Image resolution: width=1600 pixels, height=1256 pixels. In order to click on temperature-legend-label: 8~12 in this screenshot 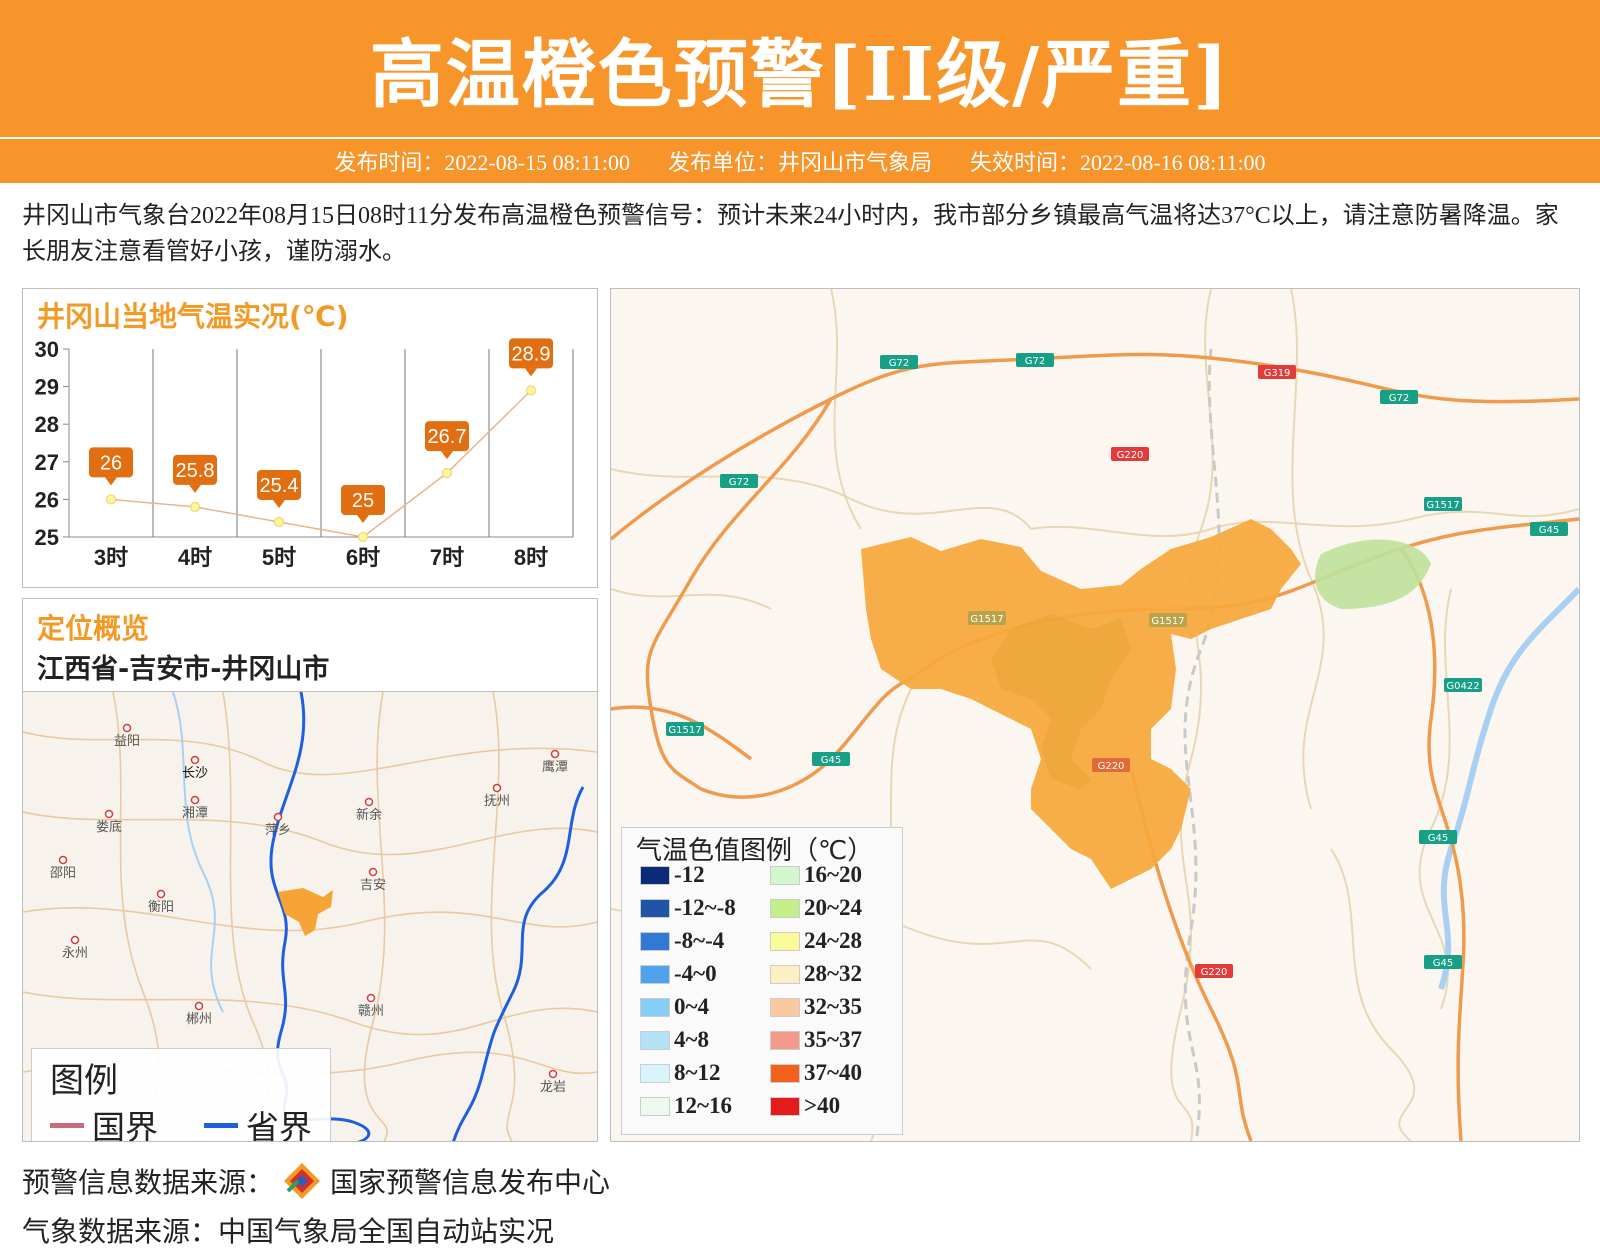, I will do `click(697, 1072)`.